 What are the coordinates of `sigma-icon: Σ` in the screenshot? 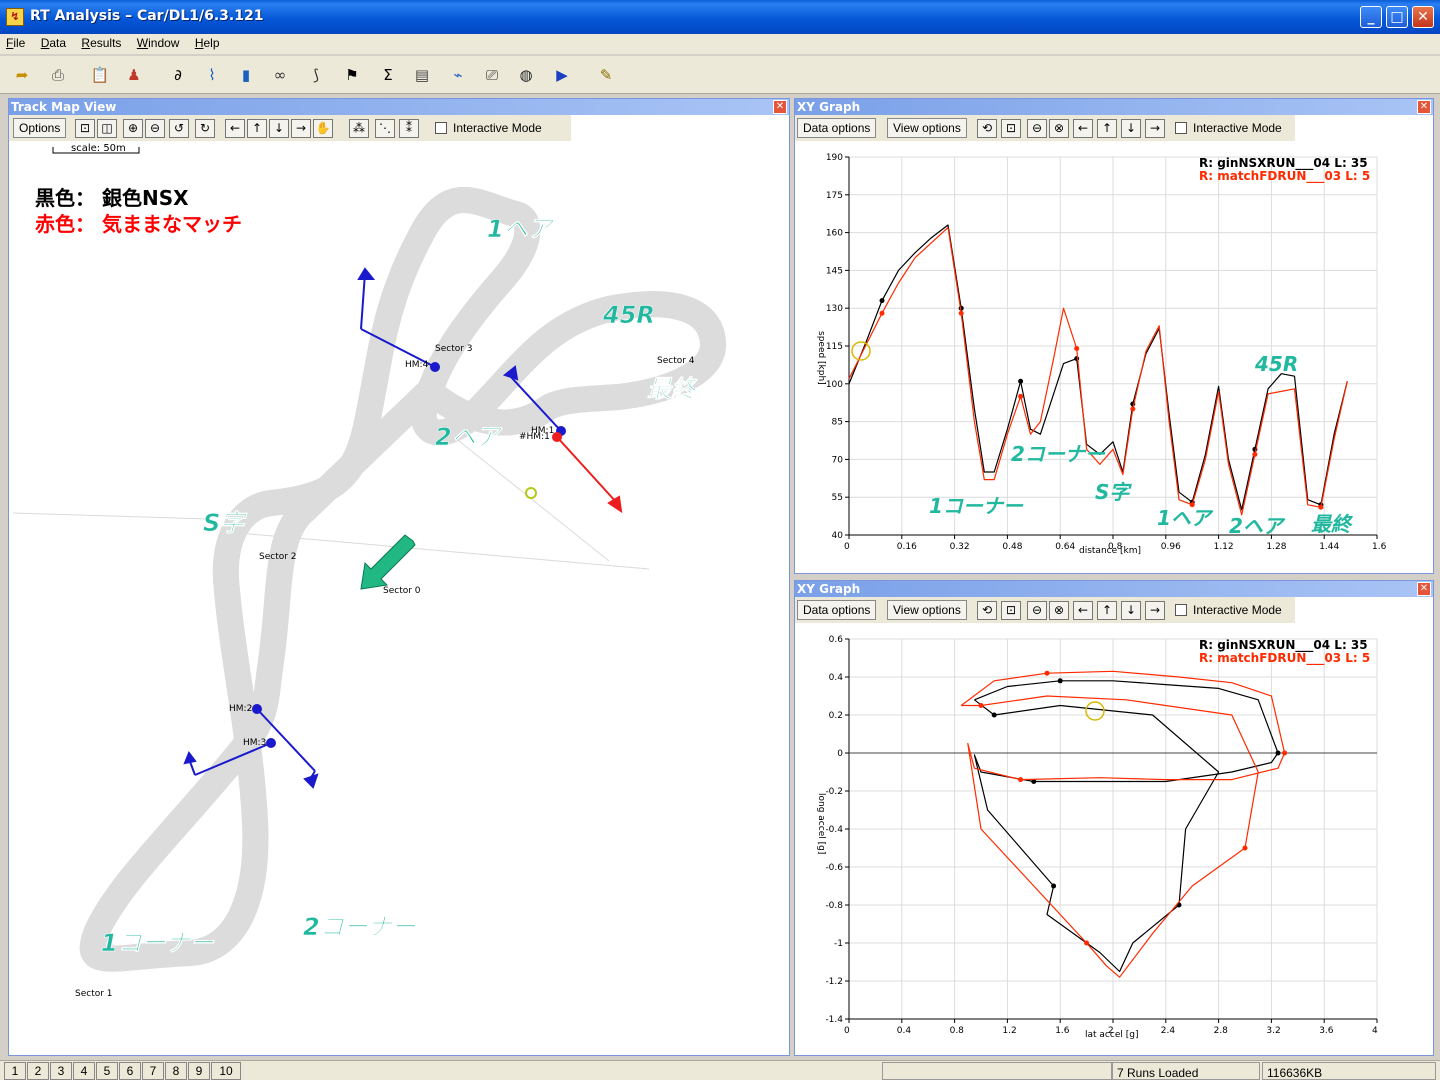 It's located at (388, 75).